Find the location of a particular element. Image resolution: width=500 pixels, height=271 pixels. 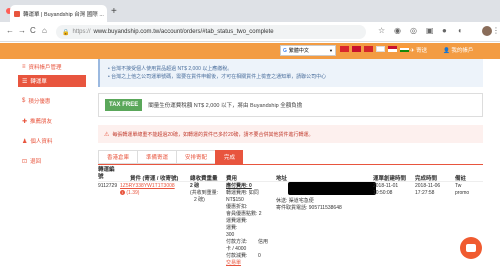

tracking-sub: ! (1.39) is located at coordinates (129, 193).